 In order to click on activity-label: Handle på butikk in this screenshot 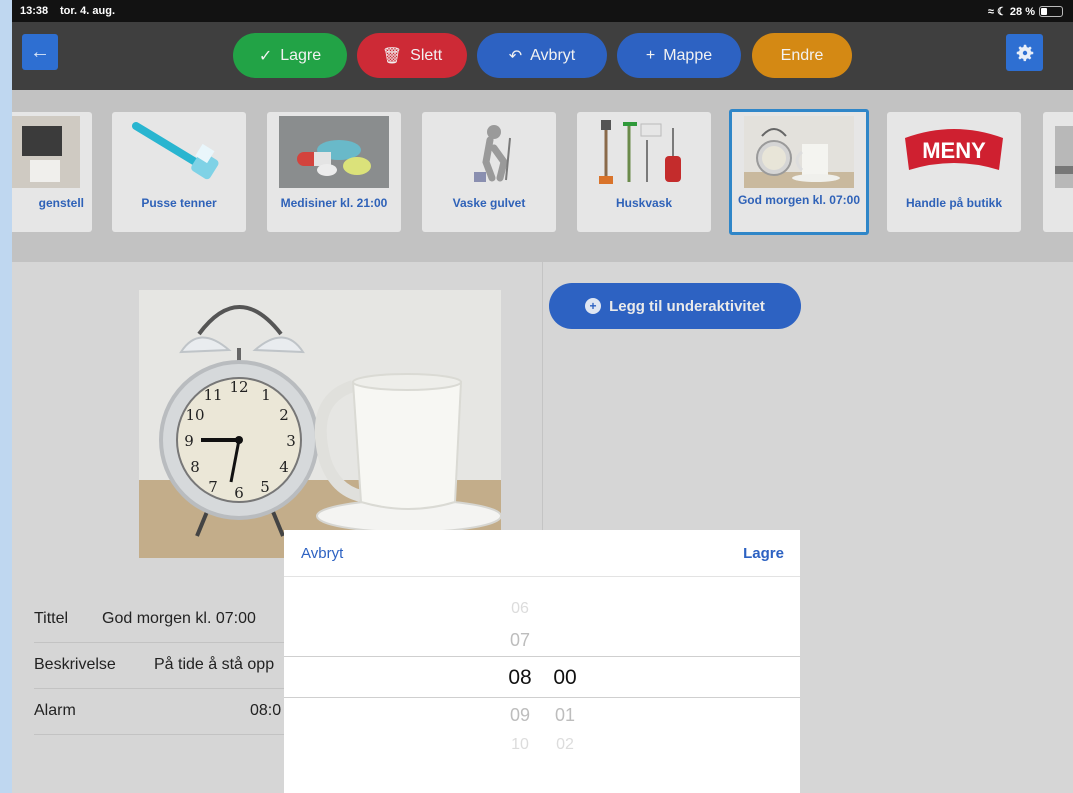, I will do `click(954, 203)`.